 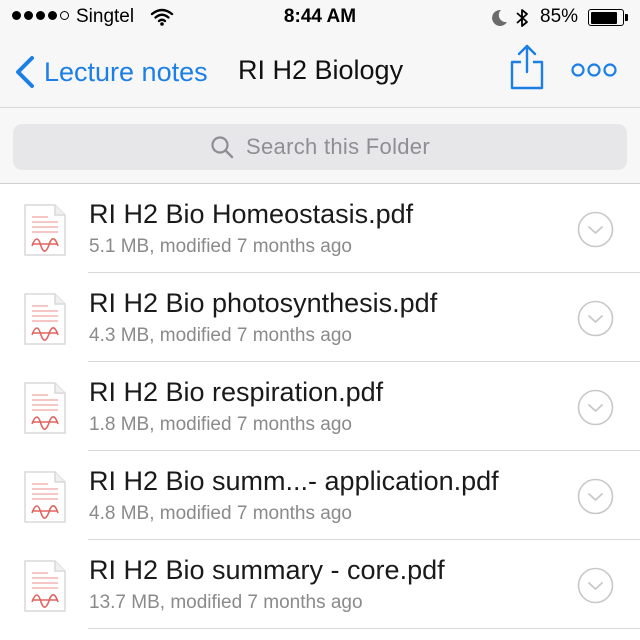 What do you see at coordinates (236, 392) in the screenshot?
I see `file-name: RI H2 Bio respiration.pdf` at bounding box center [236, 392].